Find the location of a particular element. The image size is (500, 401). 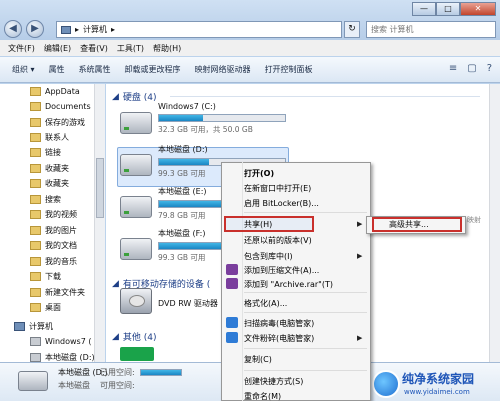

toolbar-button-3: 卸载或更改程序 is located at coordinates (153, 69).